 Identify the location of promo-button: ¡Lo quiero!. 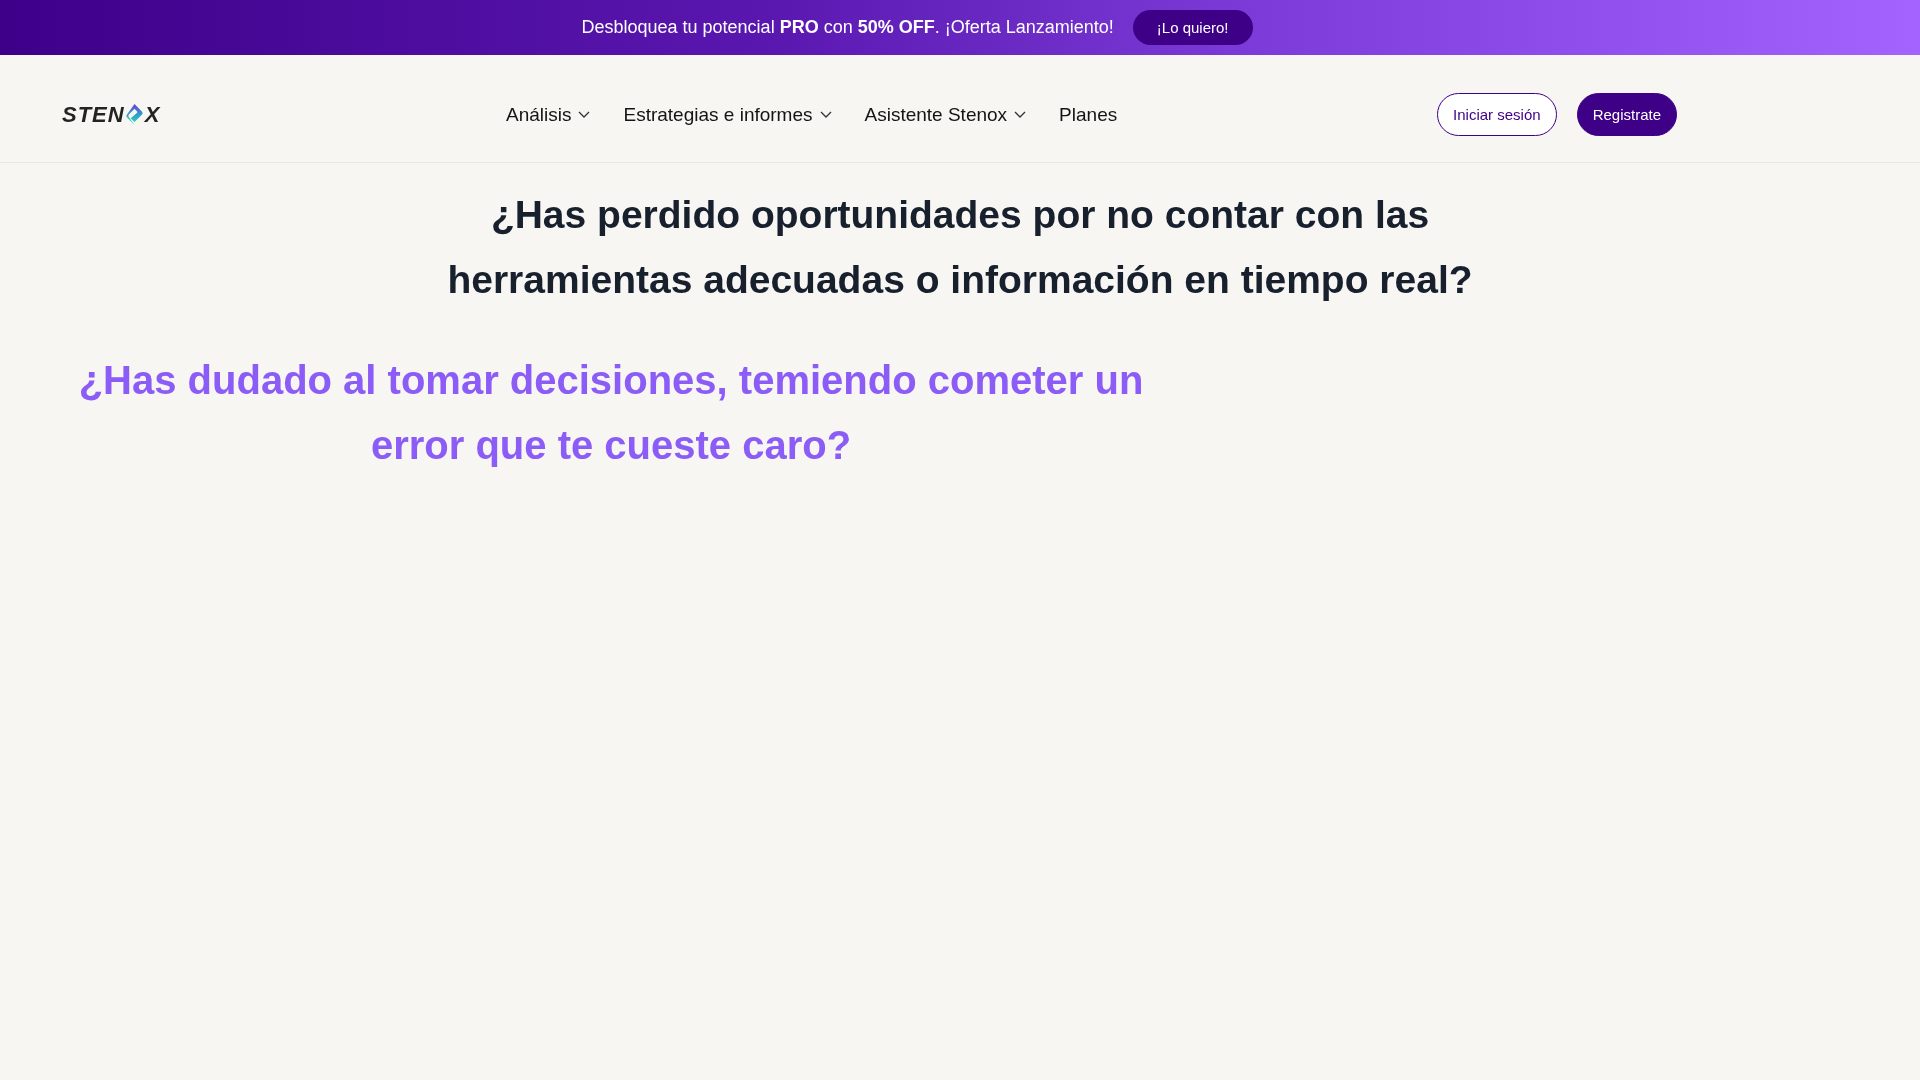
(1192, 27).